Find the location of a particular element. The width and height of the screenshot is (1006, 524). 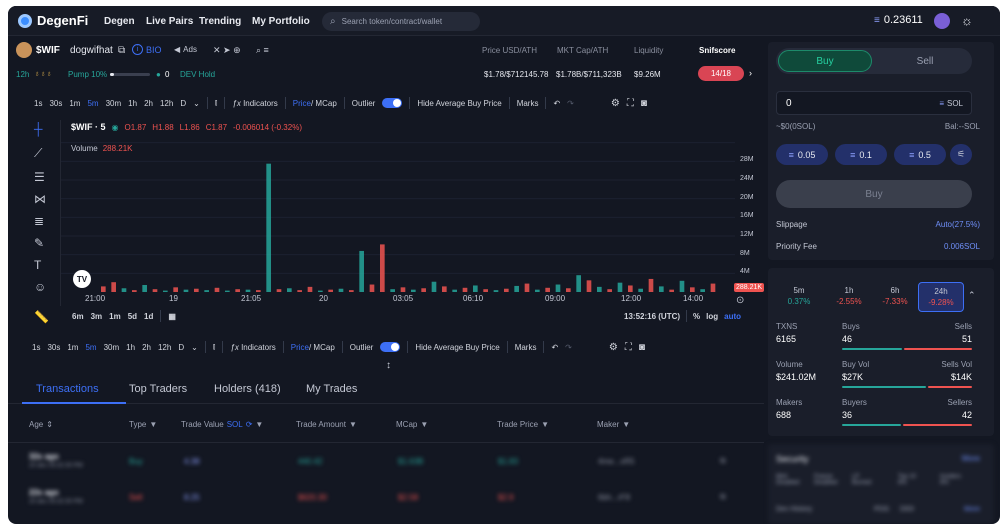

text-icon: T is located at coordinates (37, 265).